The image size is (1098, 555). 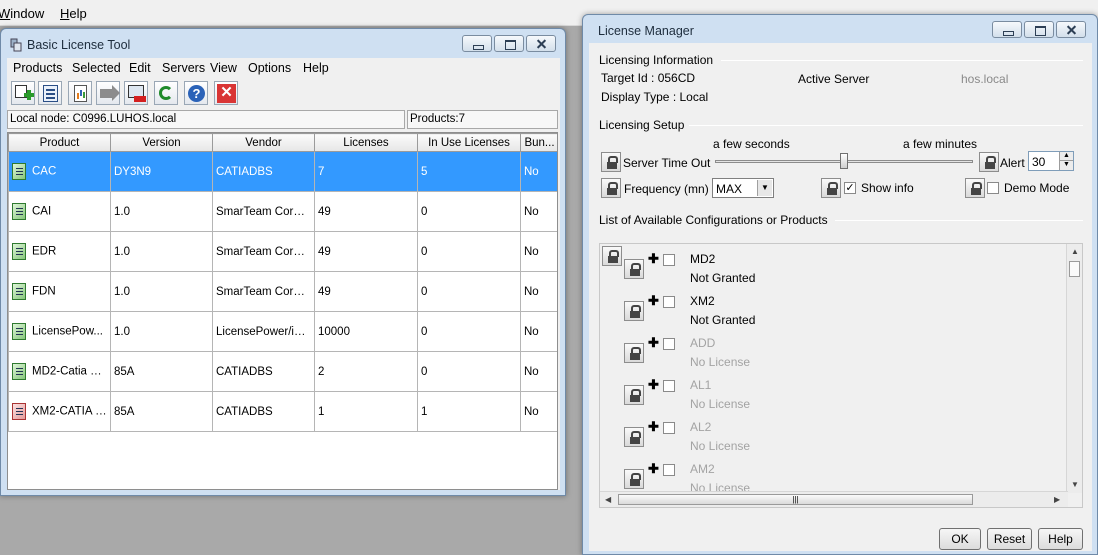 What do you see at coordinates (1074, 368) in the screenshot?
I see `vertical-scrollbar: ▲ ▼` at bounding box center [1074, 368].